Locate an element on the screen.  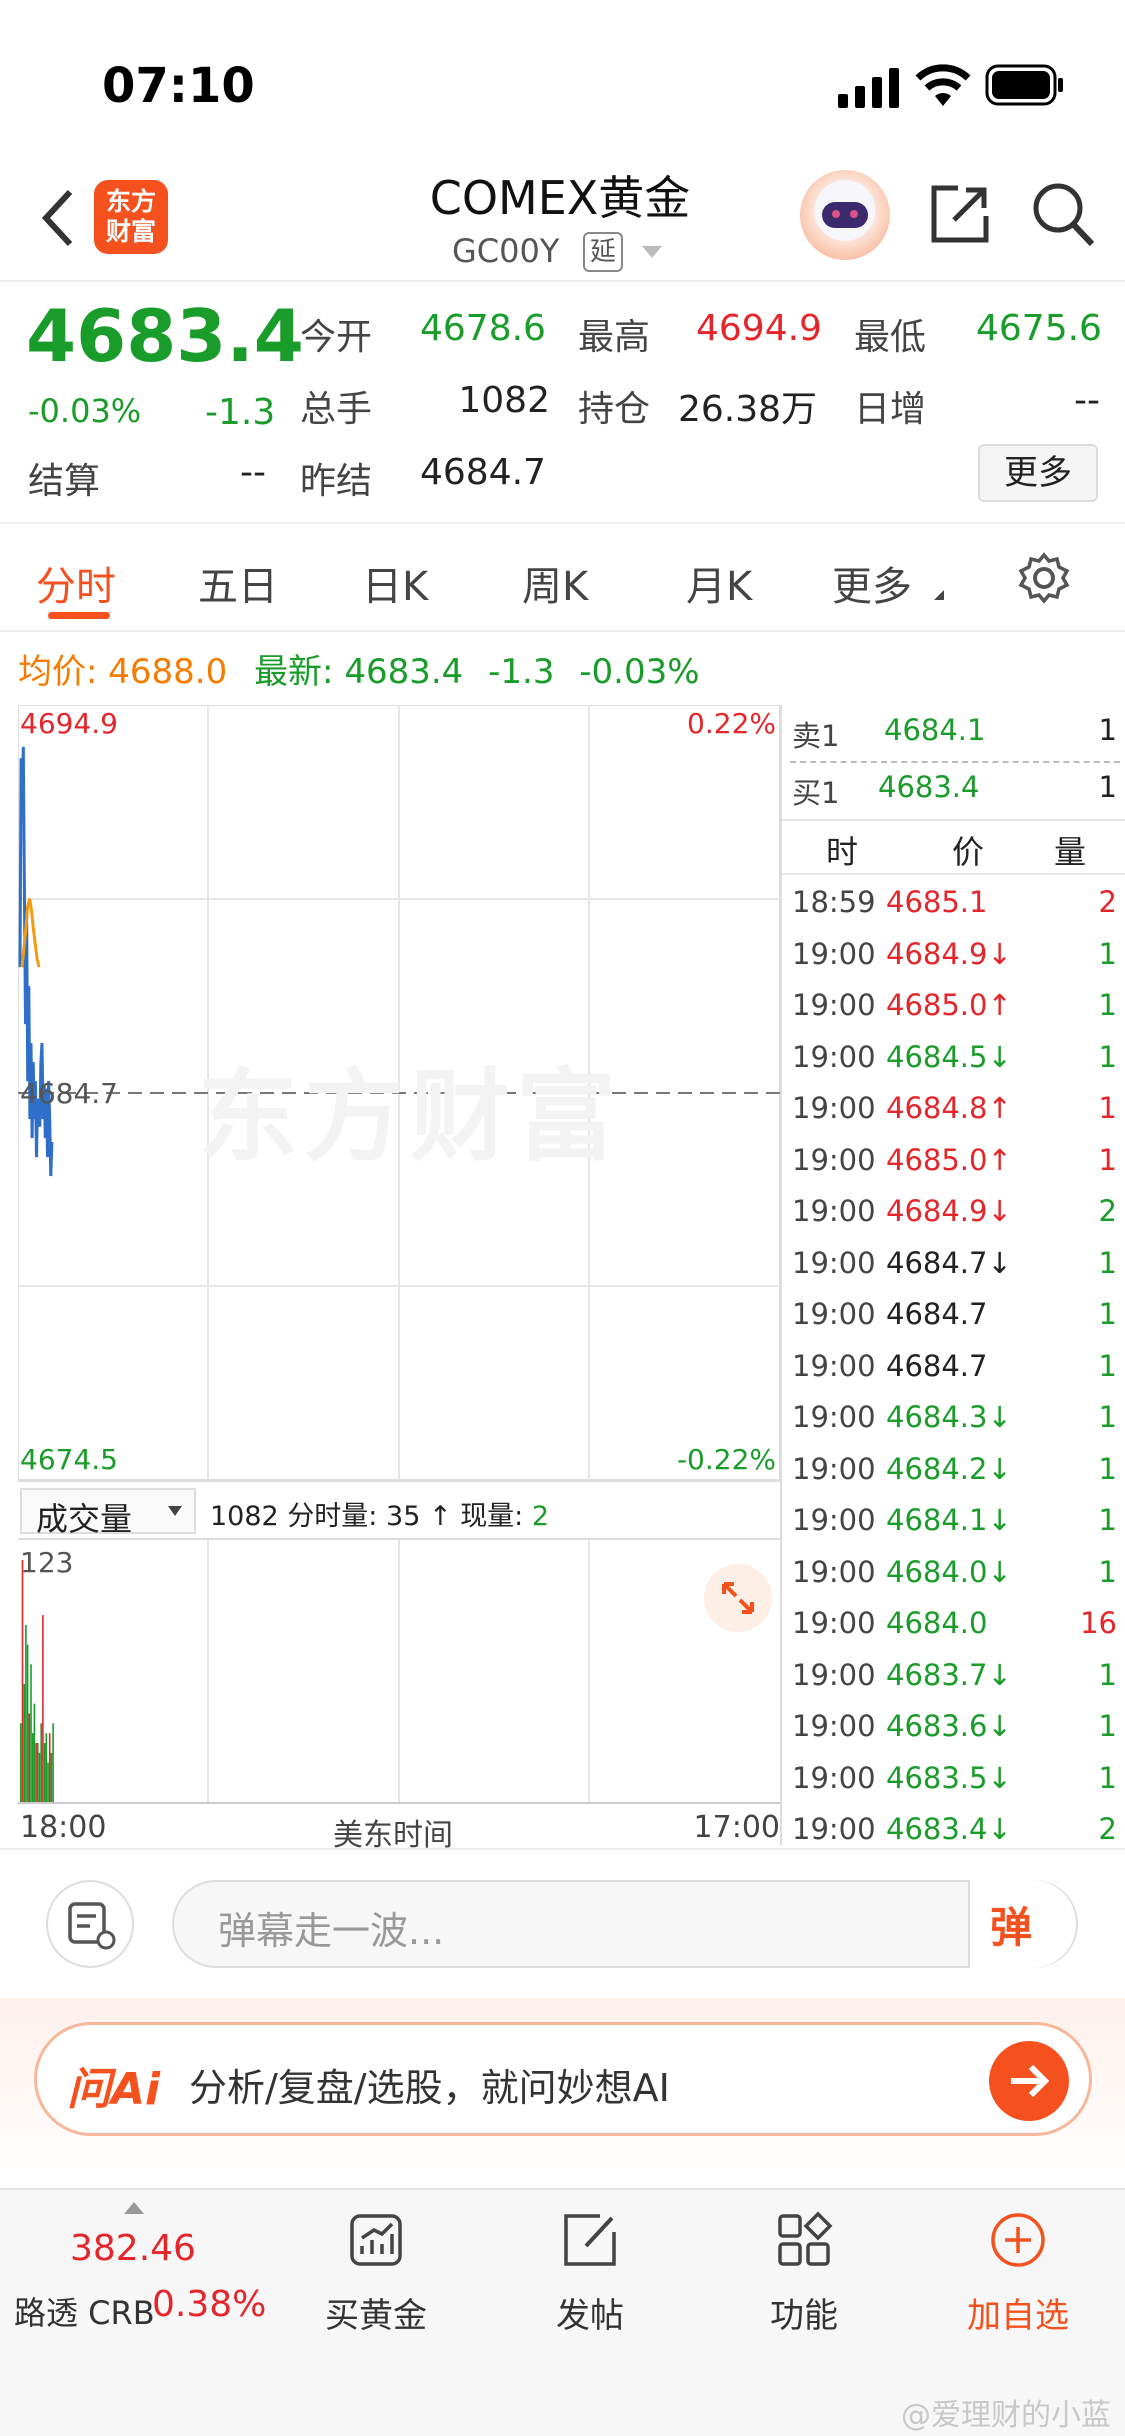
tab-intraday: 分时 is located at coordinates (76, 583).